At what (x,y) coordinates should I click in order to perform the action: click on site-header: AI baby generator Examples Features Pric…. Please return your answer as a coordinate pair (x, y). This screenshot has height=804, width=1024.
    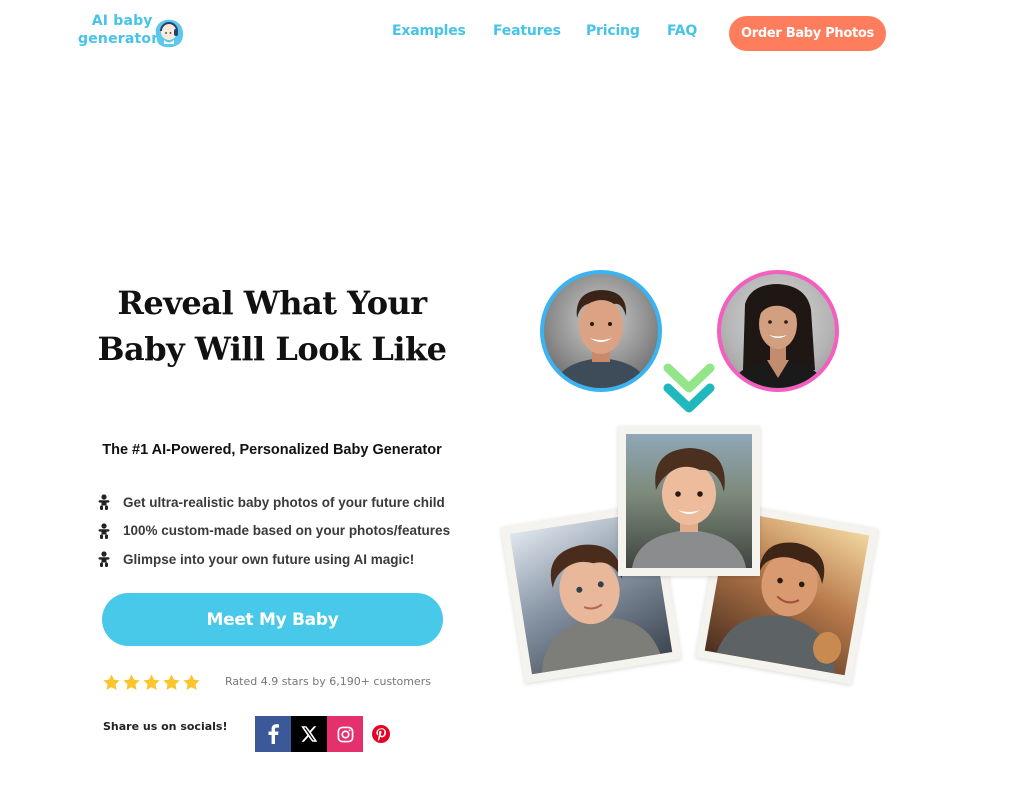
    Looking at the image, I should click on (512, 33).